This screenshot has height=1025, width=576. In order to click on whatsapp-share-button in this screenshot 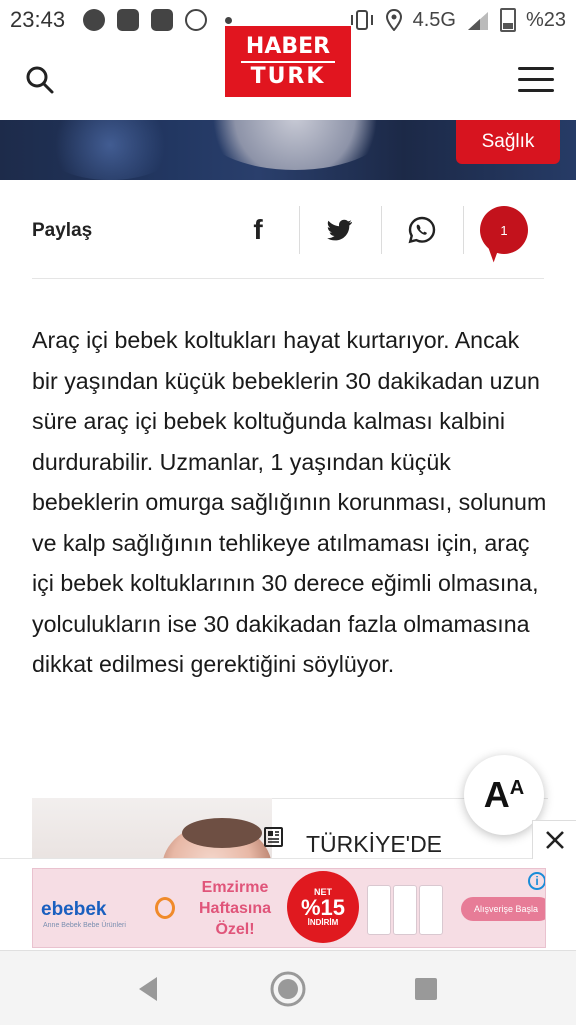, I will do `click(422, 230)`.